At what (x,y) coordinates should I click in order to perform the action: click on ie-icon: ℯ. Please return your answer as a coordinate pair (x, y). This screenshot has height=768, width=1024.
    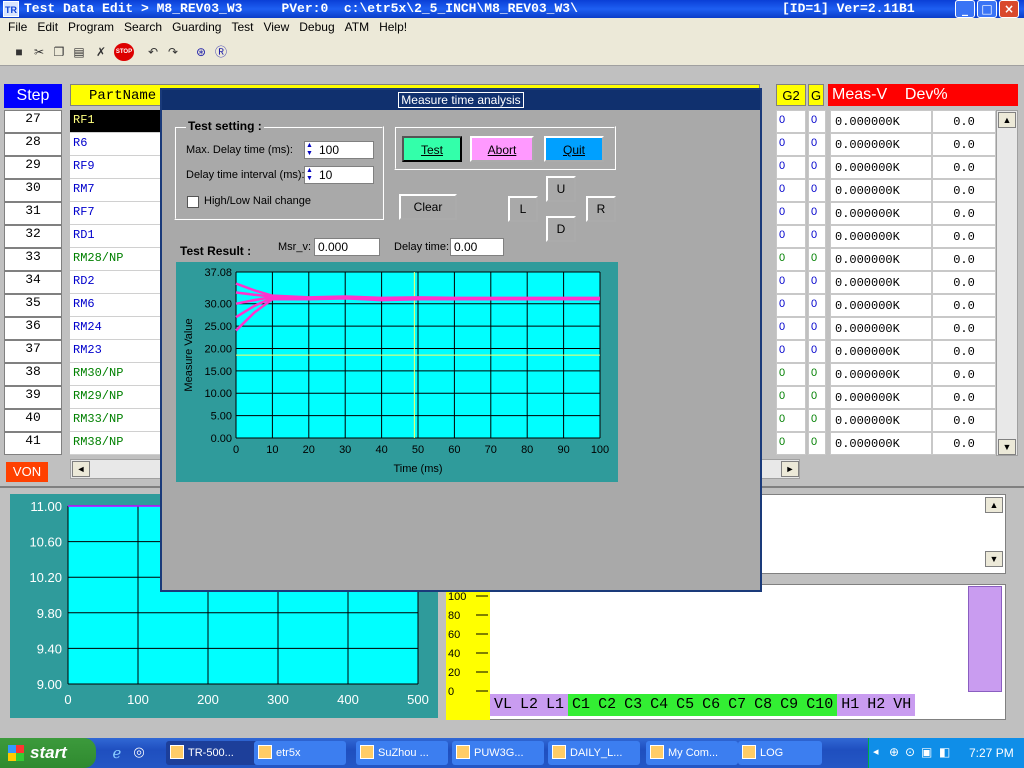
    Looking at the image, I should click on (117, 753).